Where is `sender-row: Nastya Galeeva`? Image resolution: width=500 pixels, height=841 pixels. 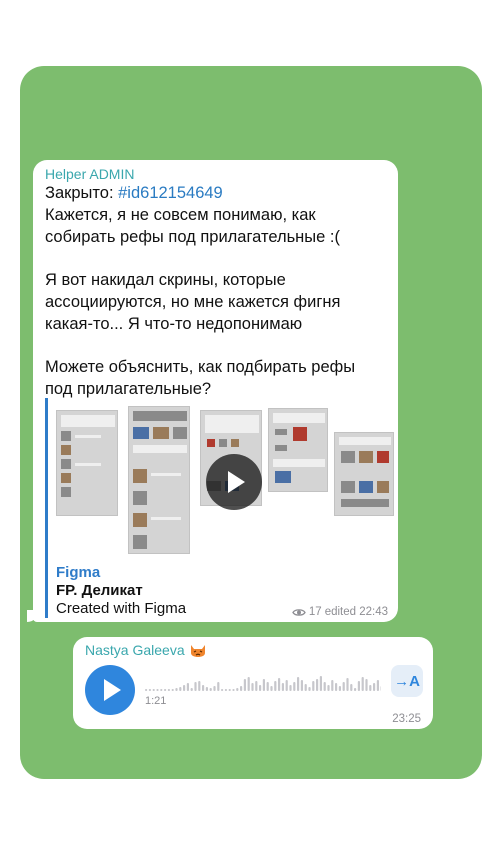
sender-row: Nastya Galeeva is located at coordinates (146, 650).